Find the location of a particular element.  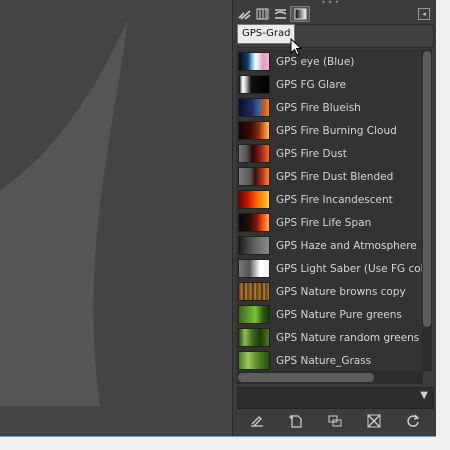

gradient-list-item: GPS Fire Dust is located at coordinates (329, 153).